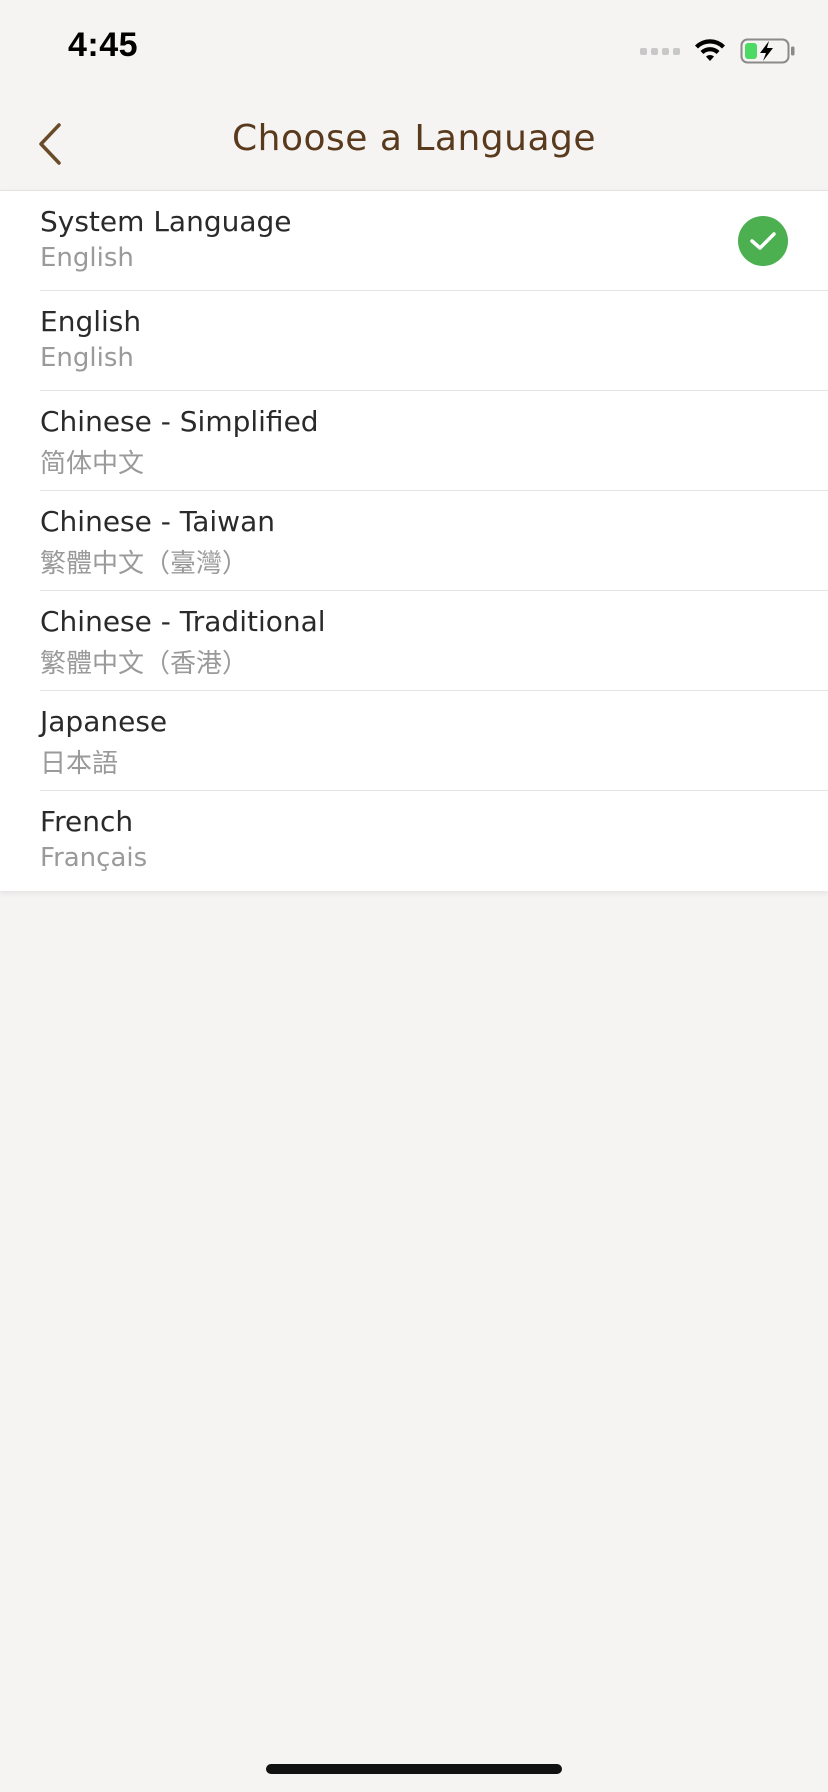  What do you see at coordinates (414, 741) in the screenshot?
I see `language-item-japanese: Japanese 日本語` at bounding box center [414, 741].